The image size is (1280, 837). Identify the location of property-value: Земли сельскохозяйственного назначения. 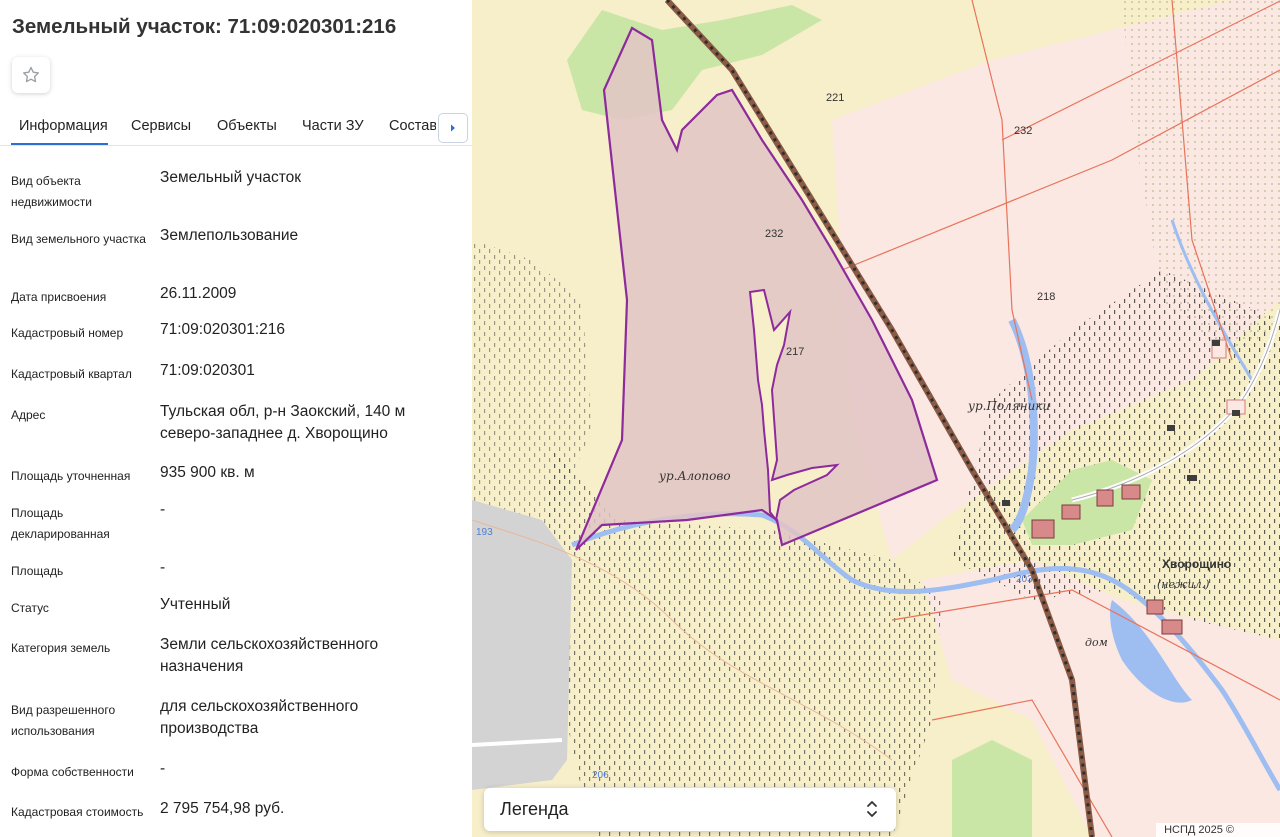
(269, 655).